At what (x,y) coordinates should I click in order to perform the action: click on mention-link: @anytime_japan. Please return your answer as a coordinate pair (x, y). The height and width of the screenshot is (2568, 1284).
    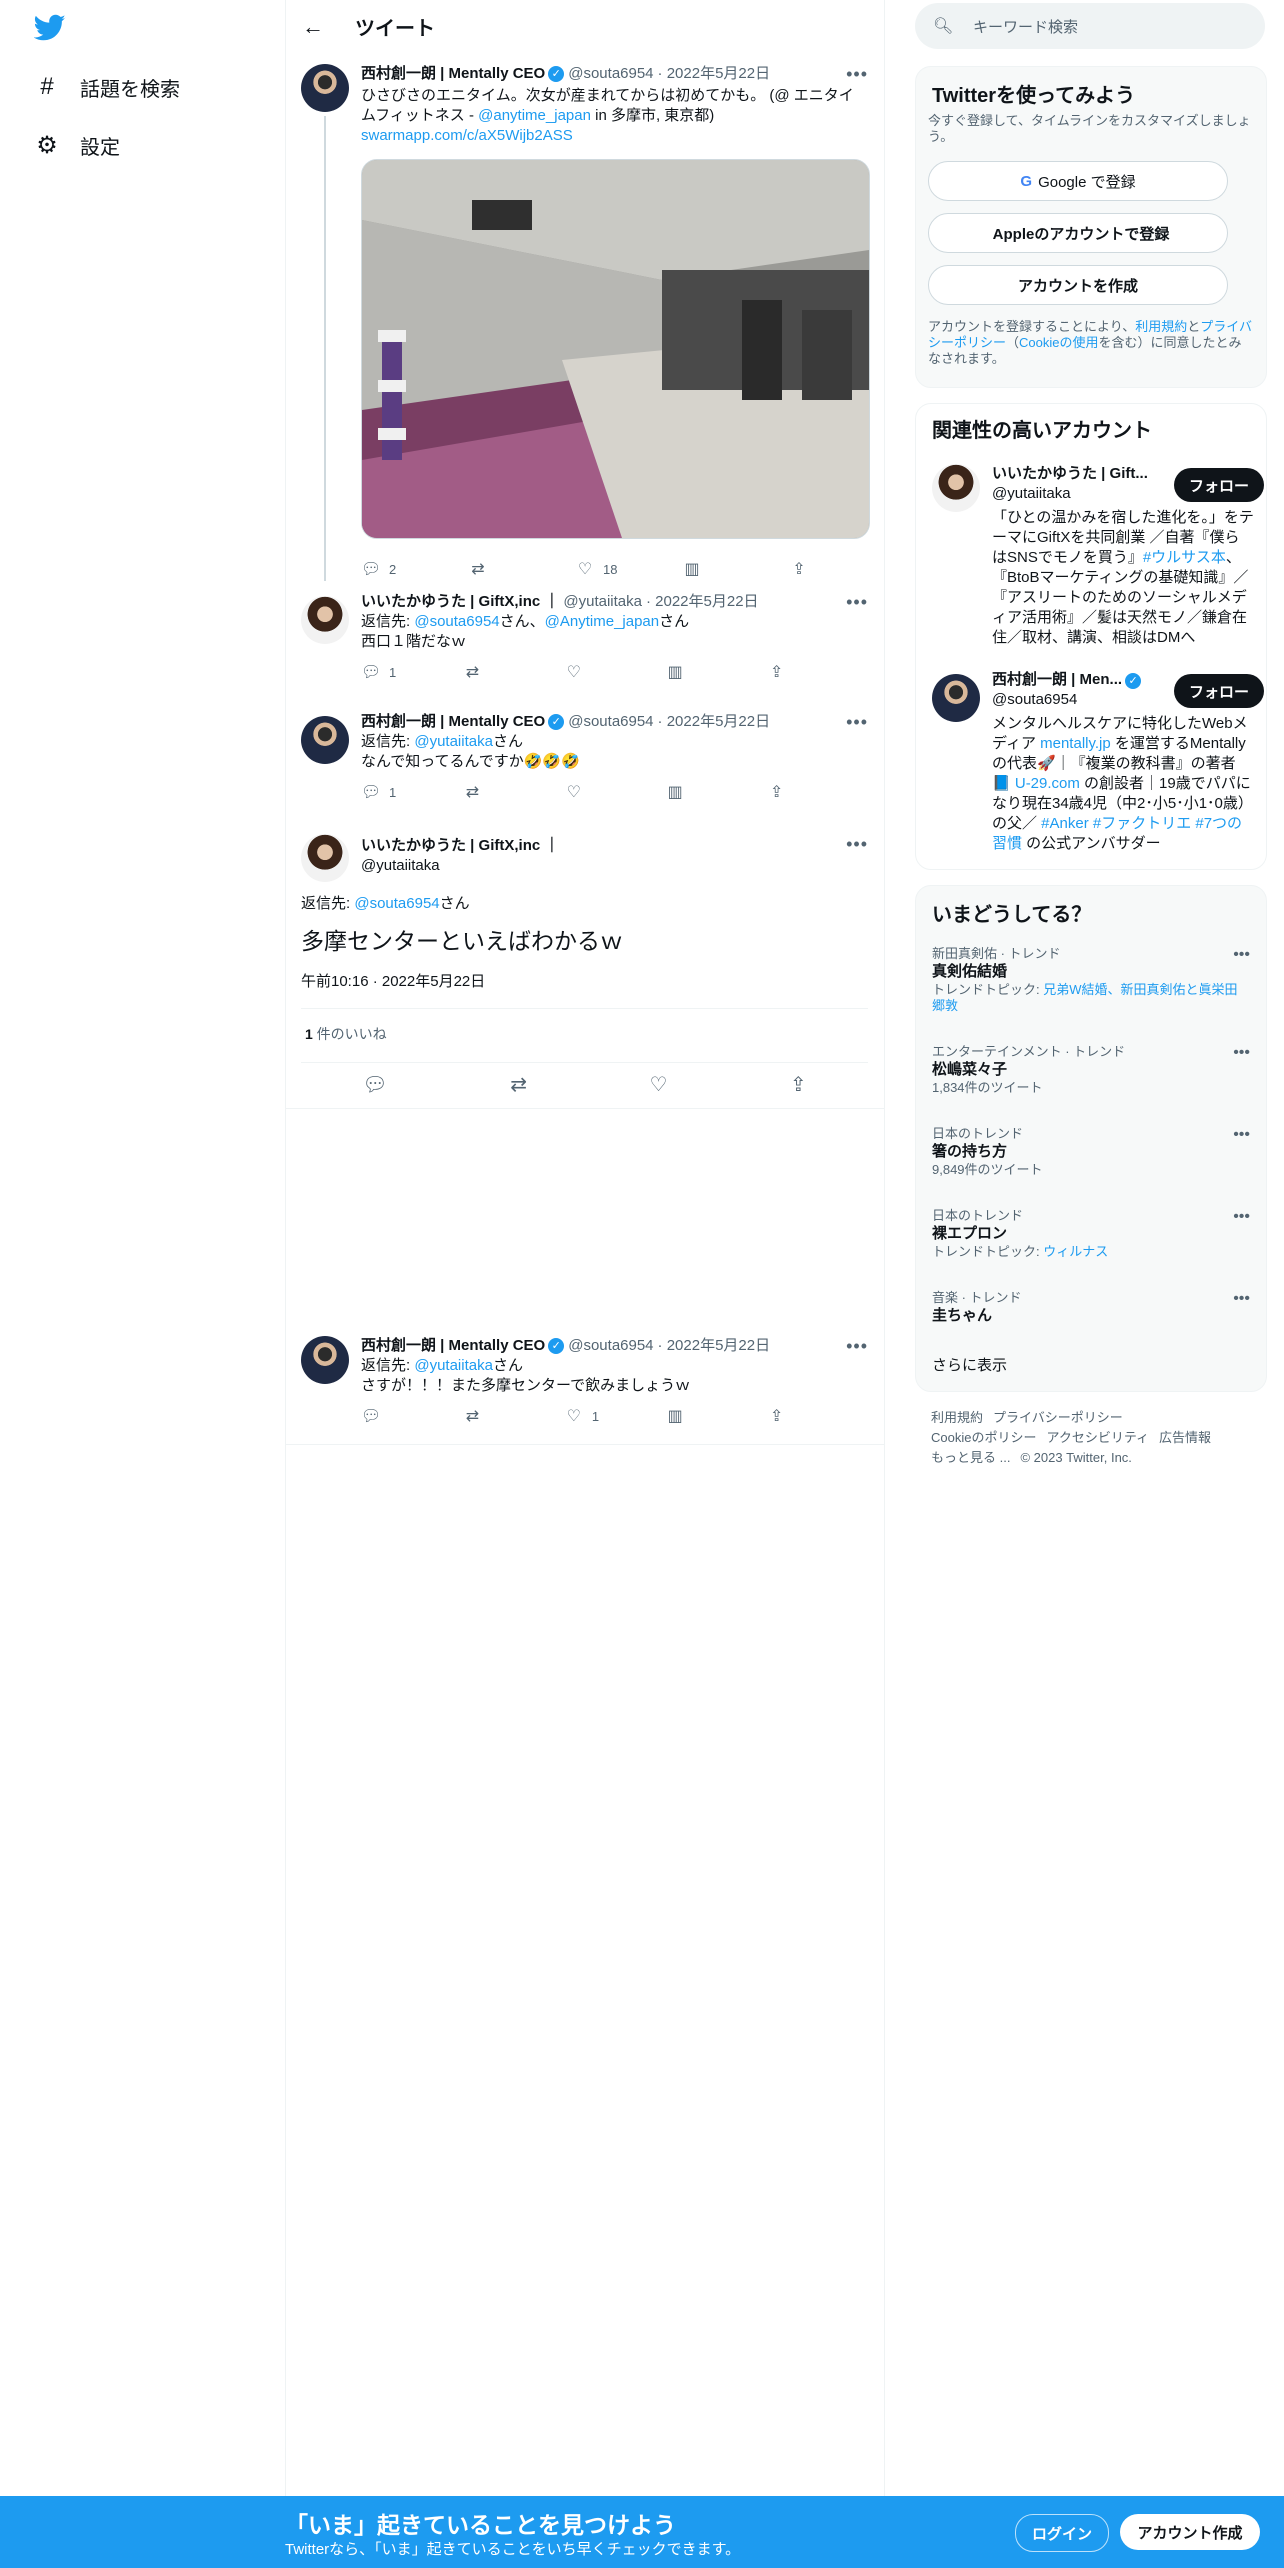
    Looking at the image, I should click on (534, 115).